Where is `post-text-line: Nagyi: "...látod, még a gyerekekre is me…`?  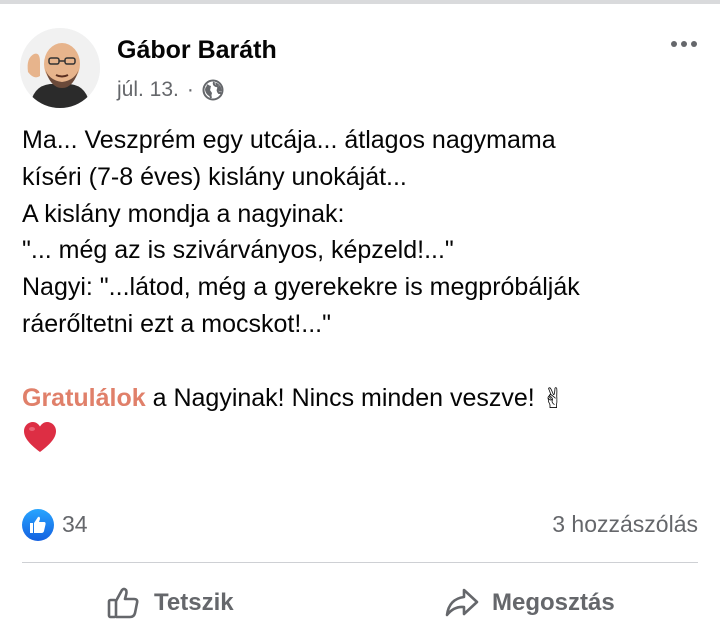
post-text-line: Nagyi: "...látod, még a gyerekekre is me… is located at coordinates (301, 287).